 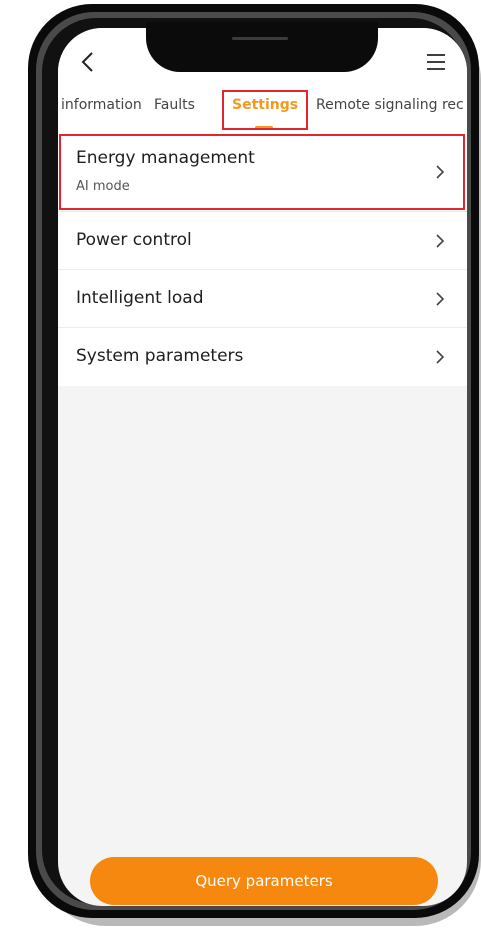 What do you see at coordinates (260, 38) in the screenshot?
I see `notch-speaker` at bounding box center [260, 38].